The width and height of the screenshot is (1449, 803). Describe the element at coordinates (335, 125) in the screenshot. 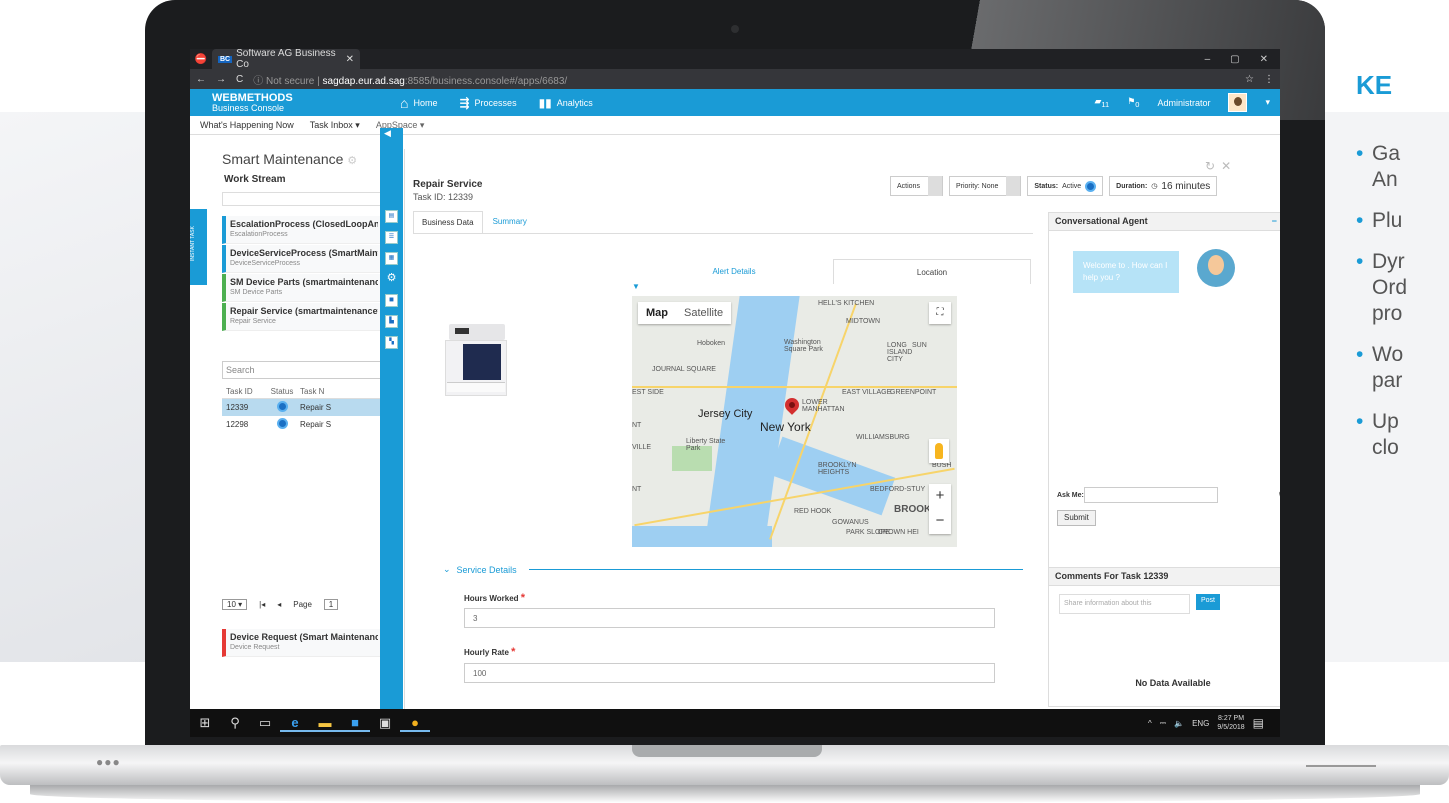

I see `subnav-task-inbox: Task Inbox ▾` at that location.